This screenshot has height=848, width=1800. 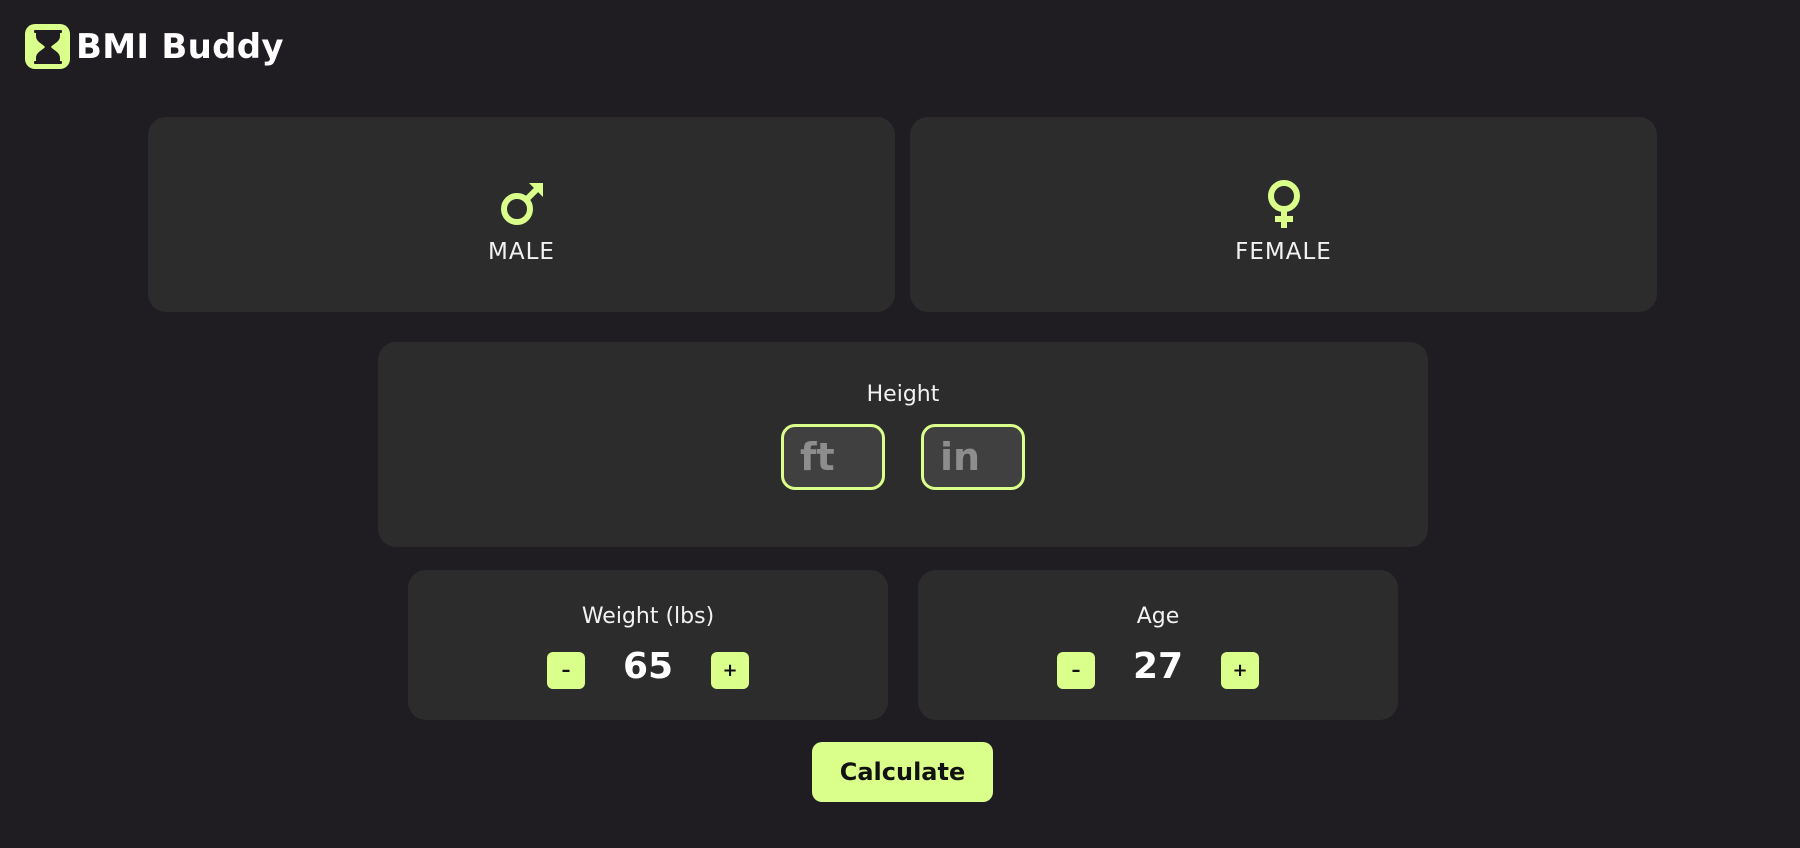 I want to click on weight-card: Weight (lbs) – 65 +, so click(x=648, y=645).